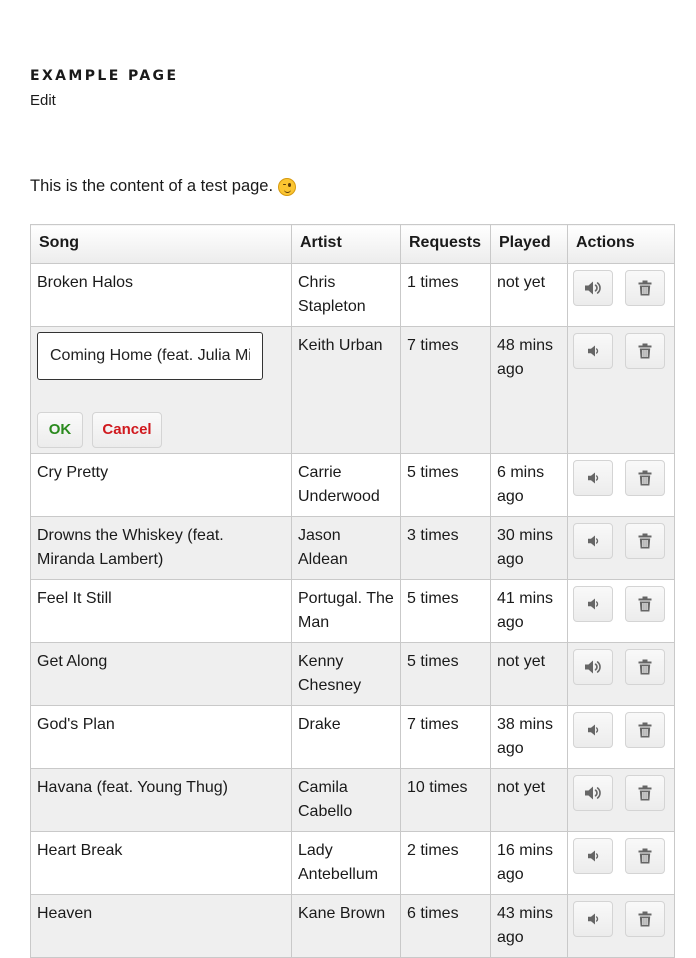 This screenshot has width=696, height=958. I want to click on song-title-input, so click(150, 356).